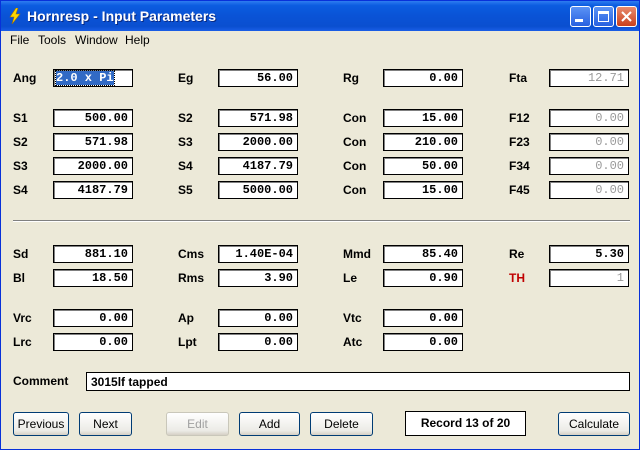 This screenshot has height=450, width=640. I want to click on param-label-bl: Bl, so click(19, 278).